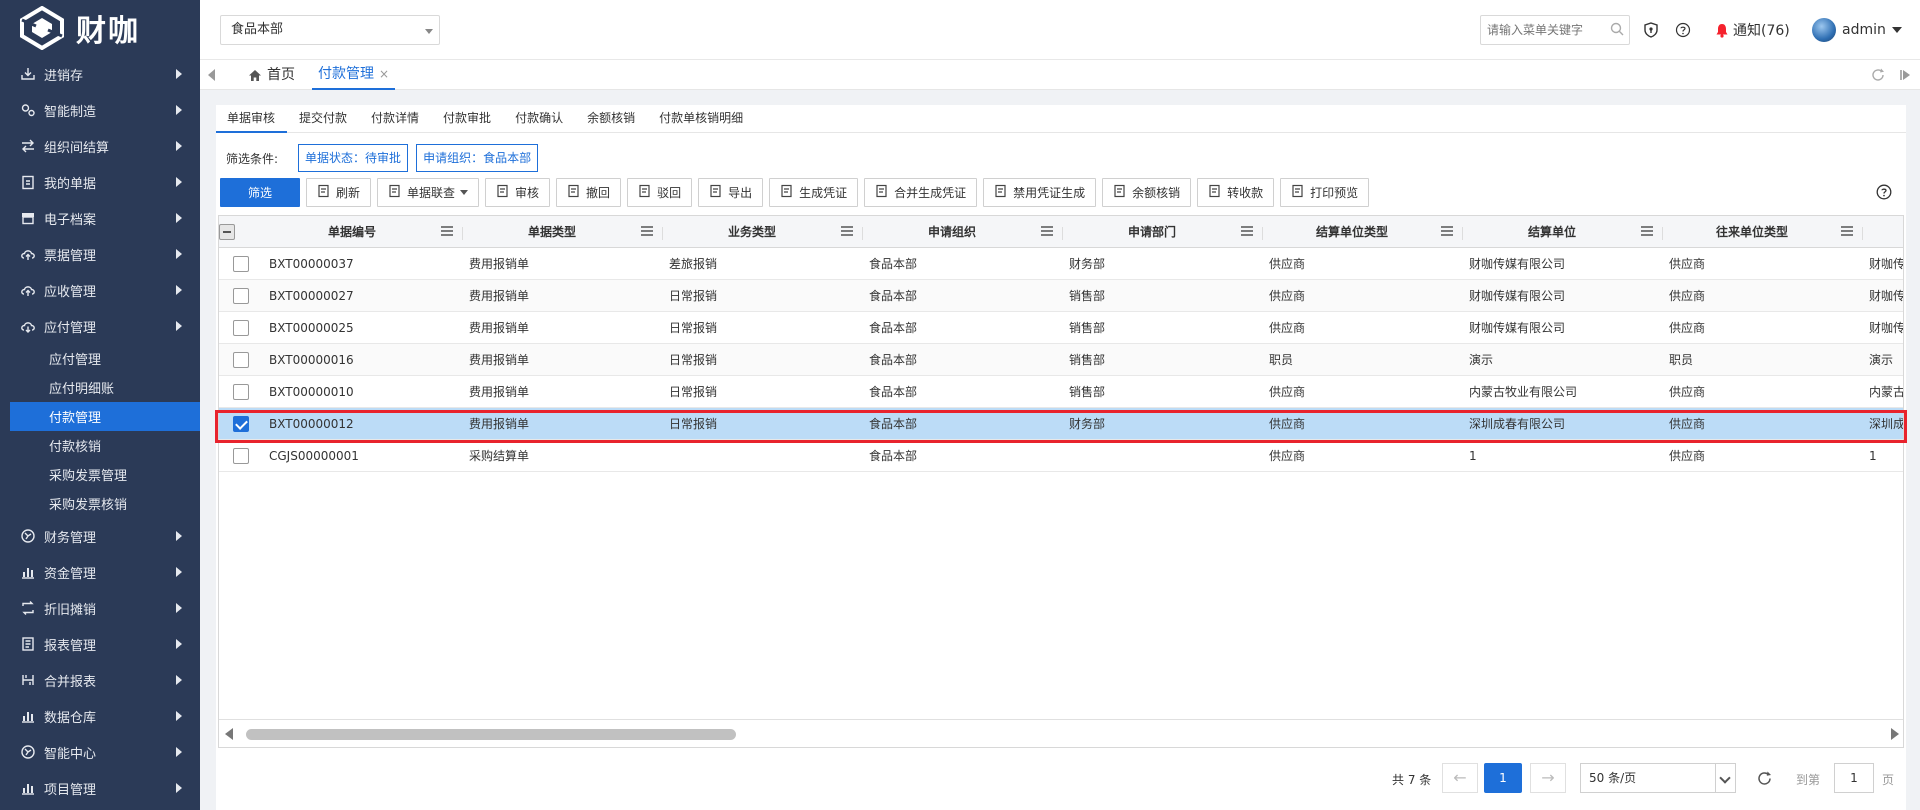 This screenshot has width=1920, height=810. Describe the element at coordinates (1555, 30) in the screenshot. I see `menu-search-input` at that location.